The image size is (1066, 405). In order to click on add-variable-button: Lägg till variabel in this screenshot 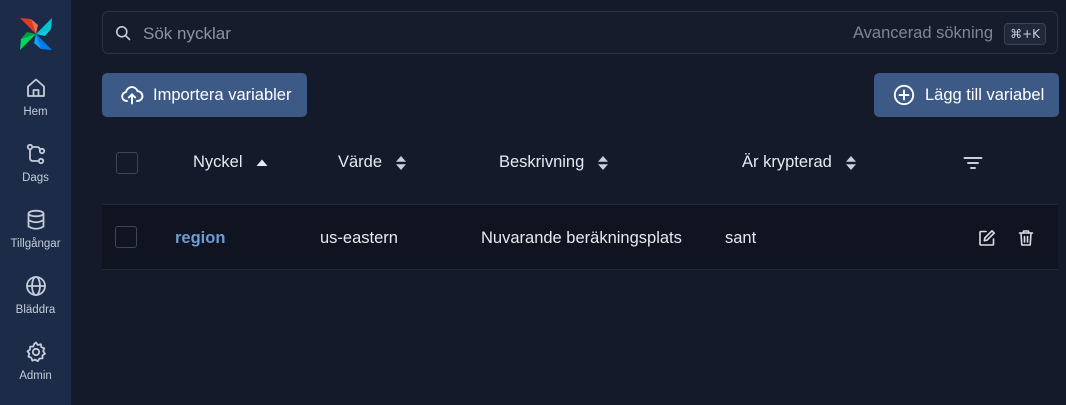, I will do `click(966, 95)`.